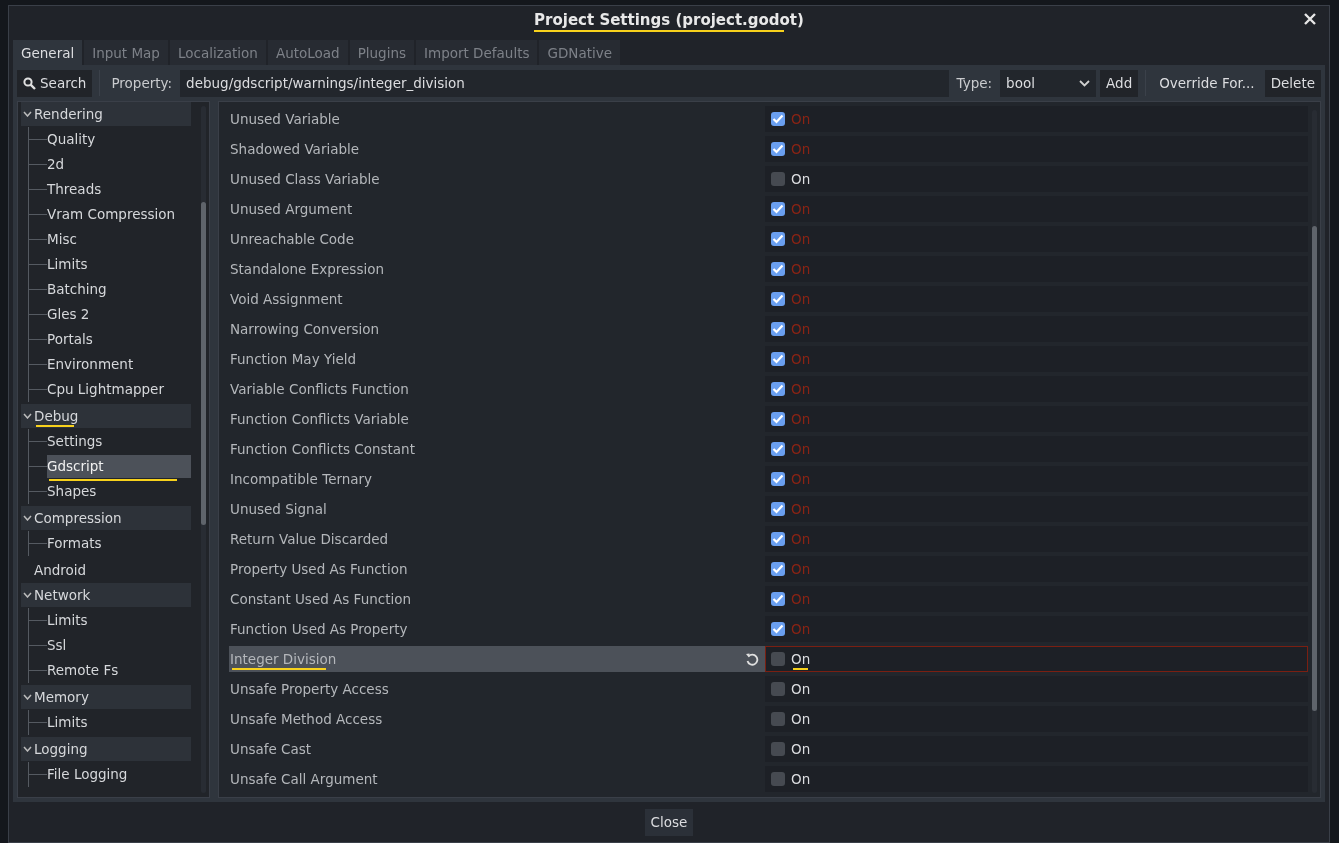 This screenshot has width=1339, height=843. What do you see at coordinates (497, 269) in the screenshot?
I see `property-label: Standalone Expression` at bounding box center [497, 269].